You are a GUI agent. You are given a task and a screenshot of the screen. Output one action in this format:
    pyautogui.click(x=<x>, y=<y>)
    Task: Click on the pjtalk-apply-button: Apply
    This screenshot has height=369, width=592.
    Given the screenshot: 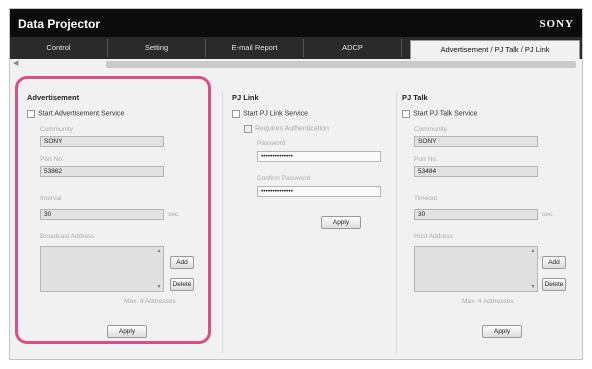 What is the action you would take?
    pyautogui.click(x=502, y=331)
    